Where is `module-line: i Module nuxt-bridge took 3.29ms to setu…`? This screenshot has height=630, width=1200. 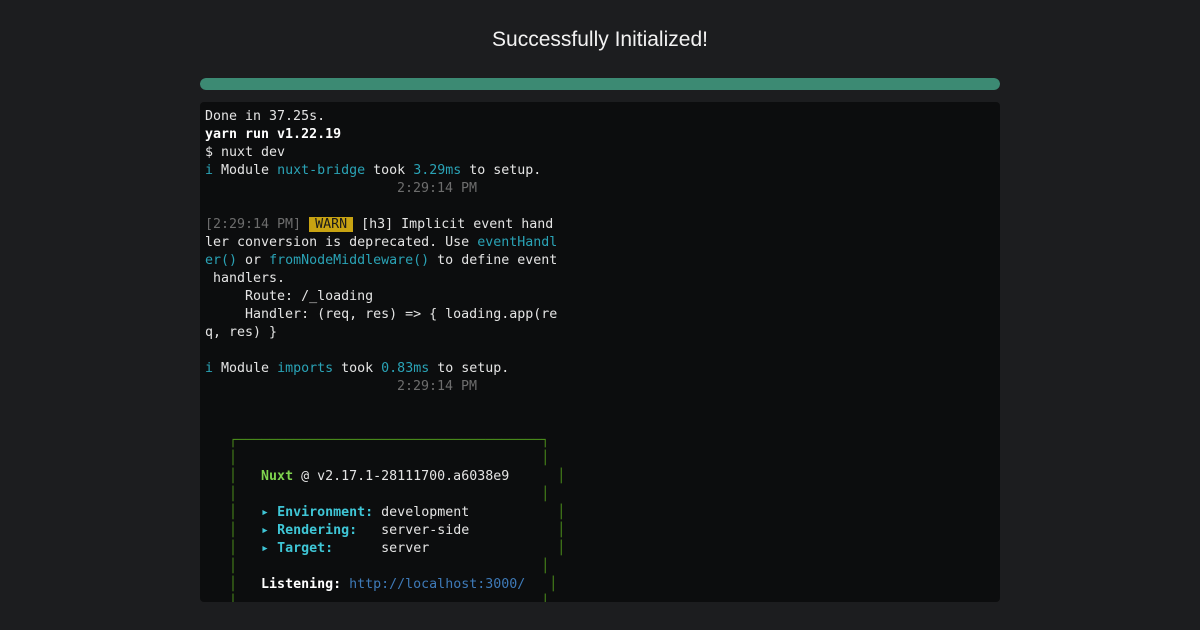 module-line: i Module nuxt-bridge took 3.29ms to setu… is located at coordinates (373, 170).